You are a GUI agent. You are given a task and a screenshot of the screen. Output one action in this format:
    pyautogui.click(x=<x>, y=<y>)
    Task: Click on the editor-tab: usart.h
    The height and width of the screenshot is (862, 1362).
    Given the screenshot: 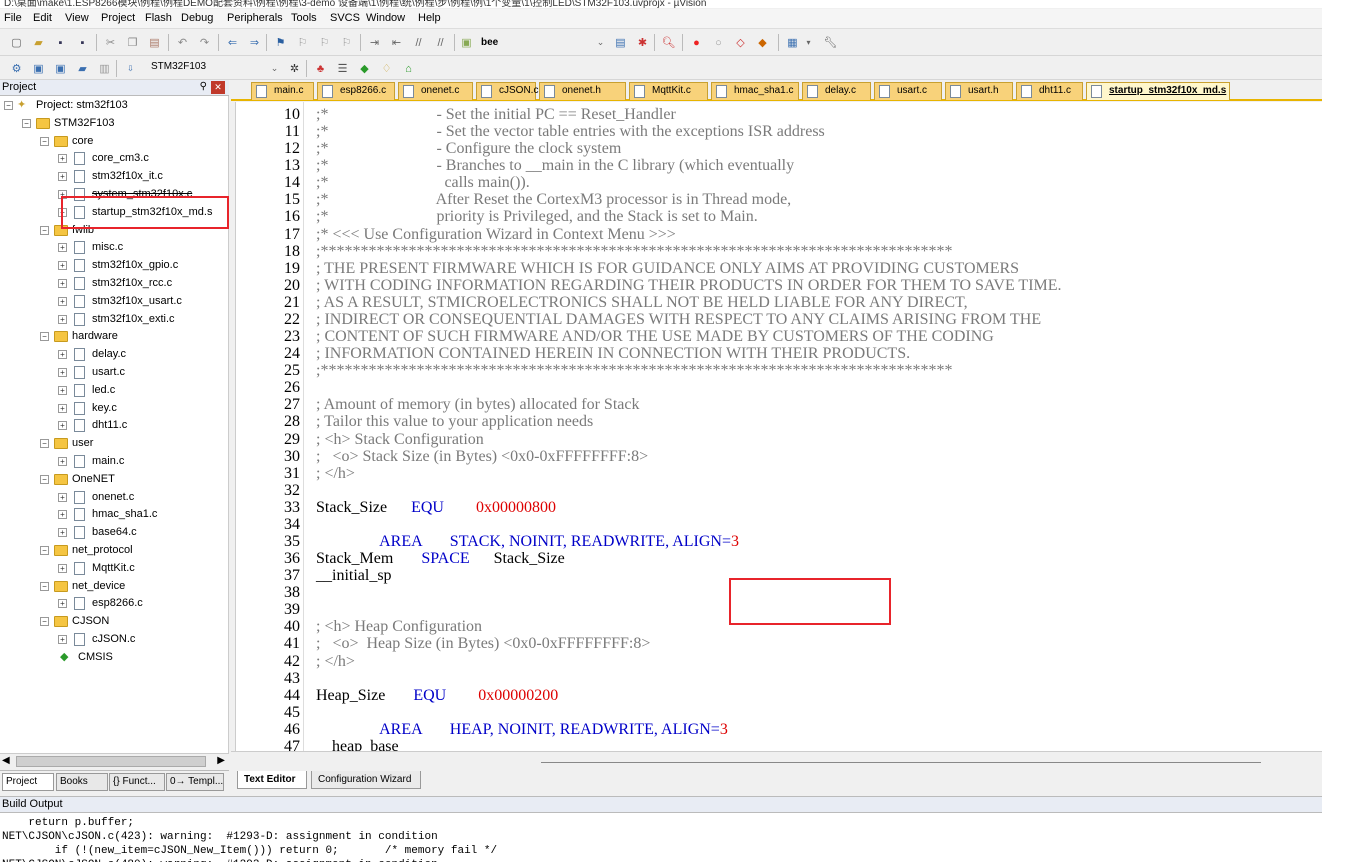 What is the action you would take?
    pyautogui.click(x=979, y=91)
    